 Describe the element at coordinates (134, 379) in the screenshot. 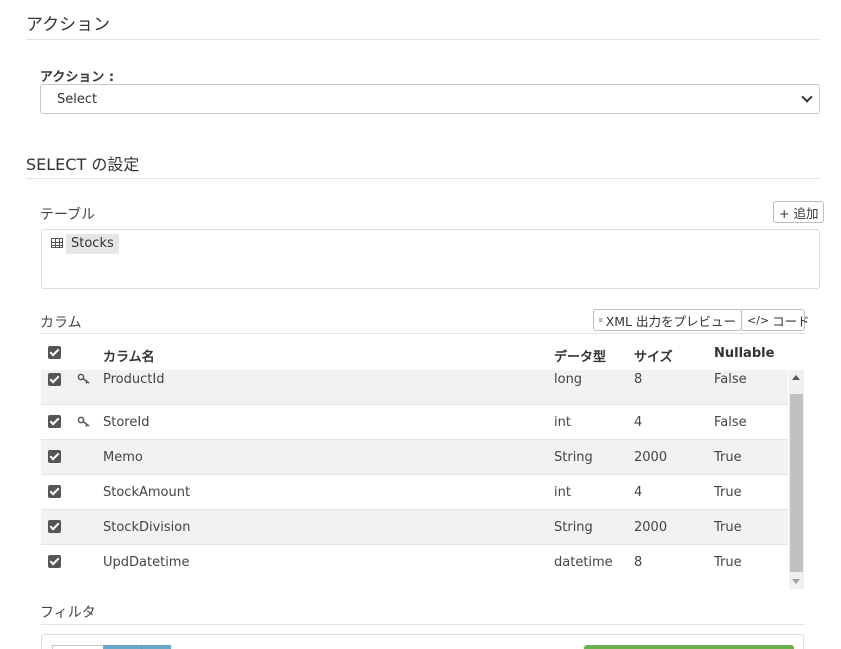

I see `row-column-name: ProductId` at that location.